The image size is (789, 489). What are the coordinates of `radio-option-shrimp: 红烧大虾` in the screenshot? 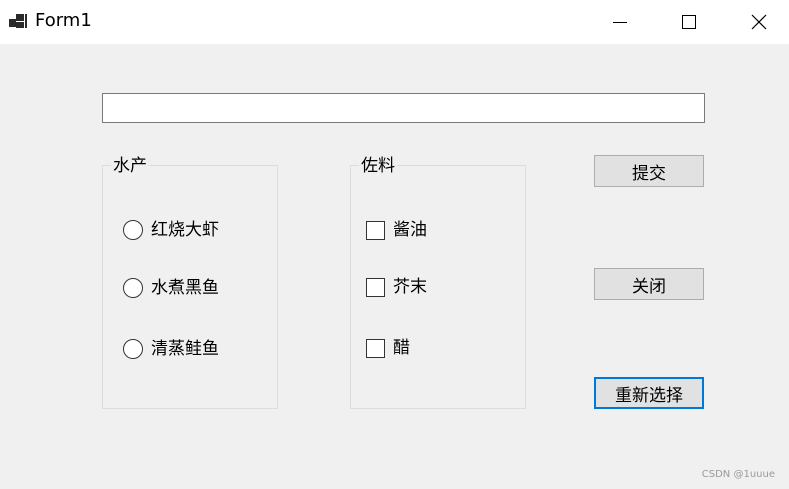 It's located at (171, 230).